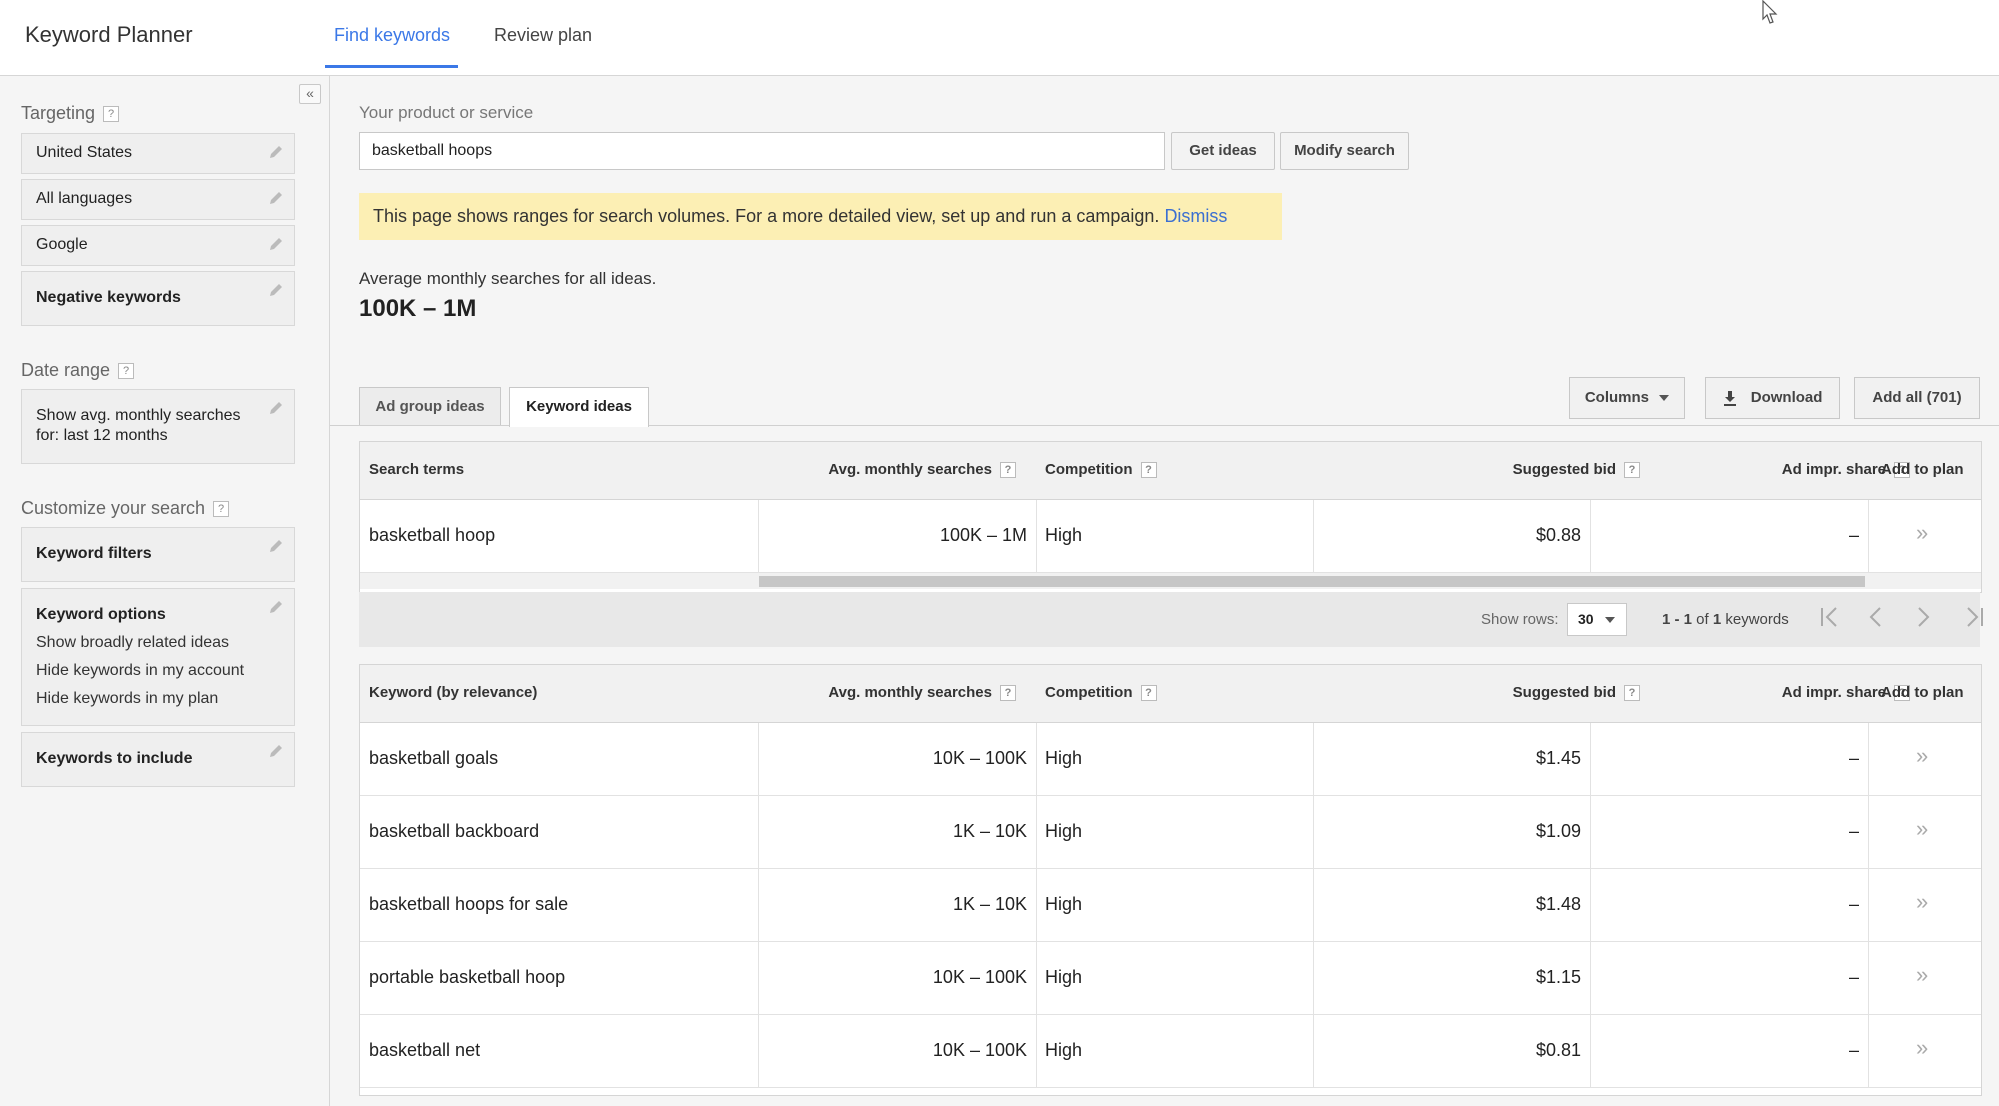  Describe the element at coordinates (138, 415) in the screenshot. I see `date-range-line1: Show avg. monthly searches` at that location.